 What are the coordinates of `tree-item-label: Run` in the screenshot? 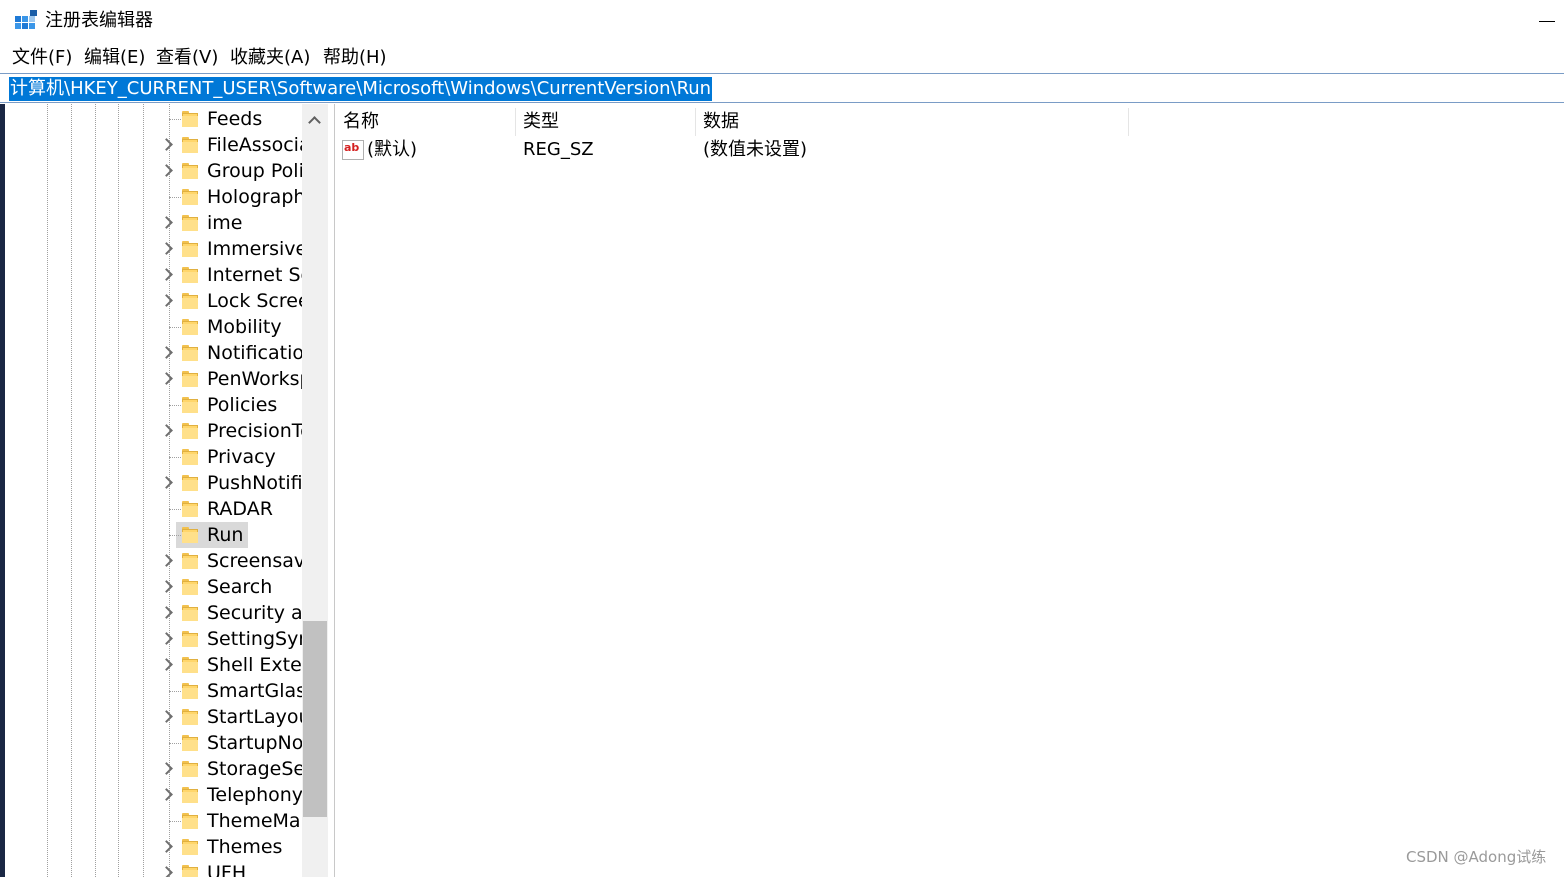 It's located at (225, 535).